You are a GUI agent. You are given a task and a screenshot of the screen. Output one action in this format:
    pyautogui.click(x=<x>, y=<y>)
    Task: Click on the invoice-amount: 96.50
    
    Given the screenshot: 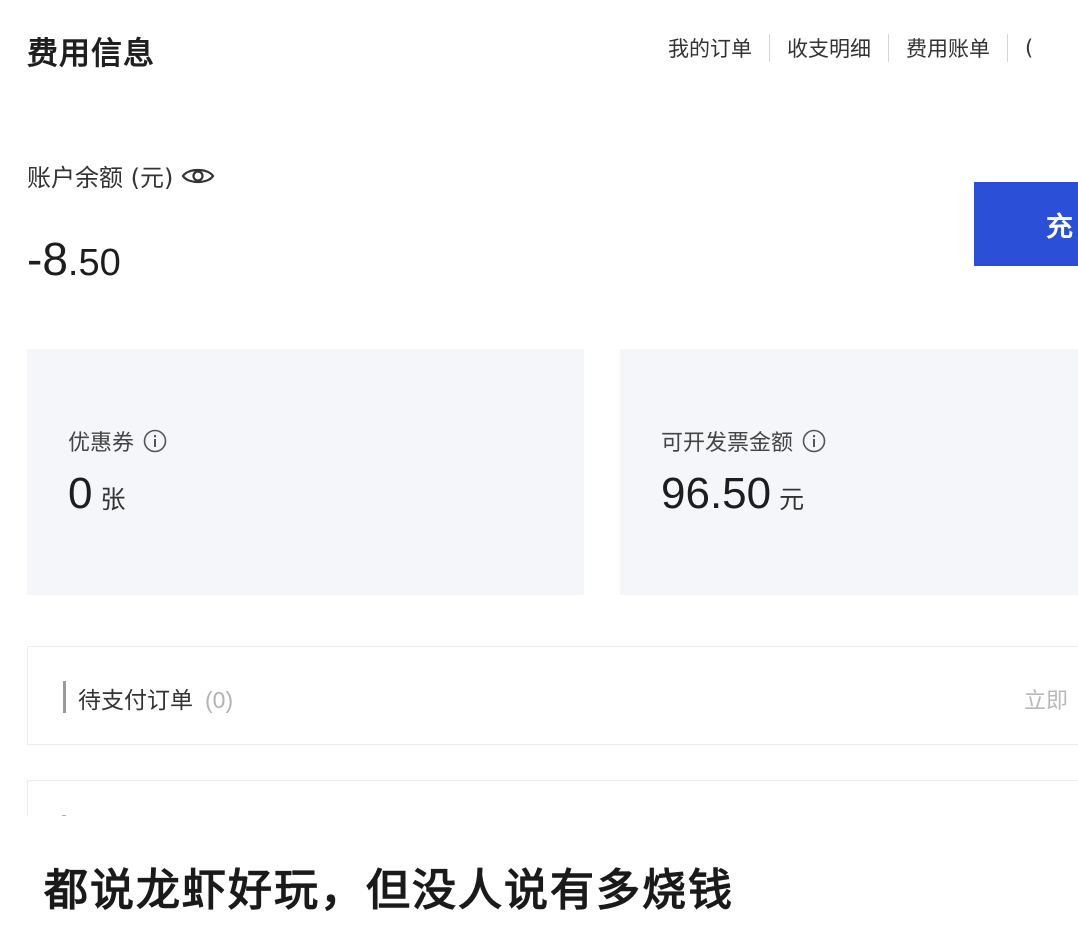 What is the action you would take?
    pyautogui.click(x=716, y=493)
    